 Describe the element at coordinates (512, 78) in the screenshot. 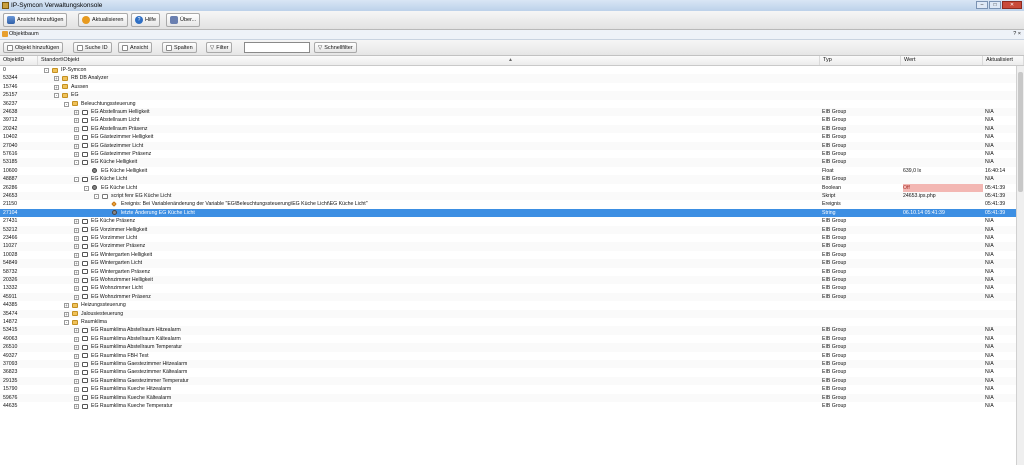

I see `table-row: 53344 + RB DB Analyzer` at that location.